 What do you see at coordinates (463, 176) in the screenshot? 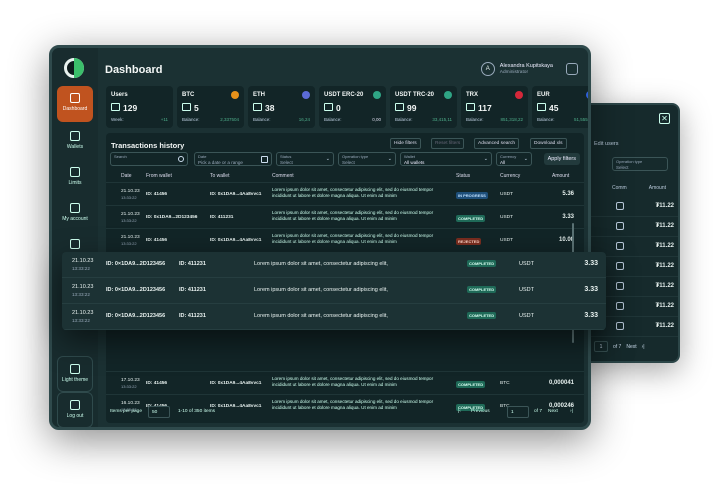
I see `col-status: Status` at bounding box center [463, 176].